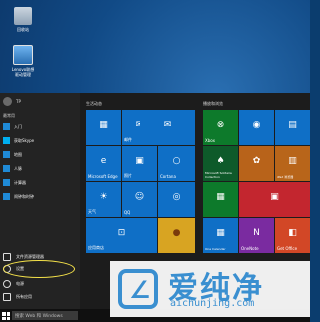 The width and height of the screenshot is (320, 322). I want to click on tile-qq: ☺ QQ, so click(139, 199).